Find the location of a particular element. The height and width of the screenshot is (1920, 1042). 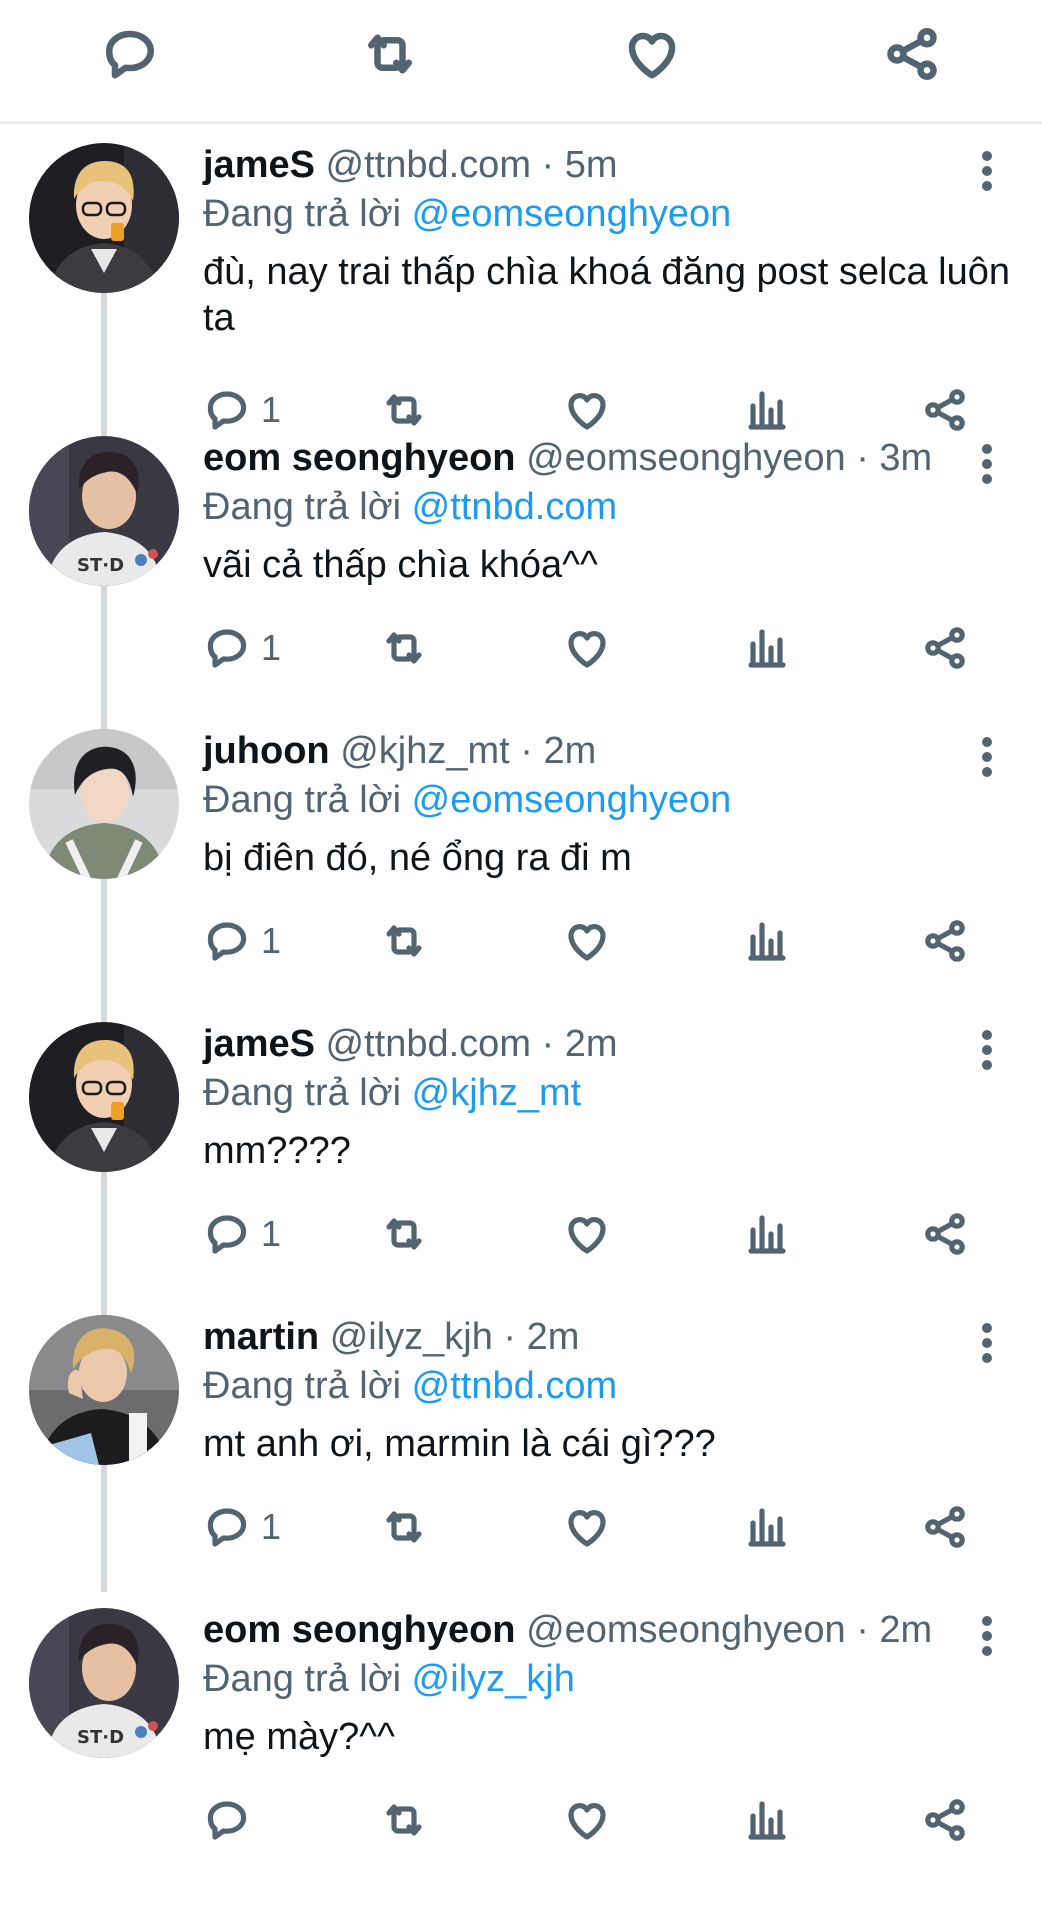

reply-count: 1 is located at coordinates (271, 1233).